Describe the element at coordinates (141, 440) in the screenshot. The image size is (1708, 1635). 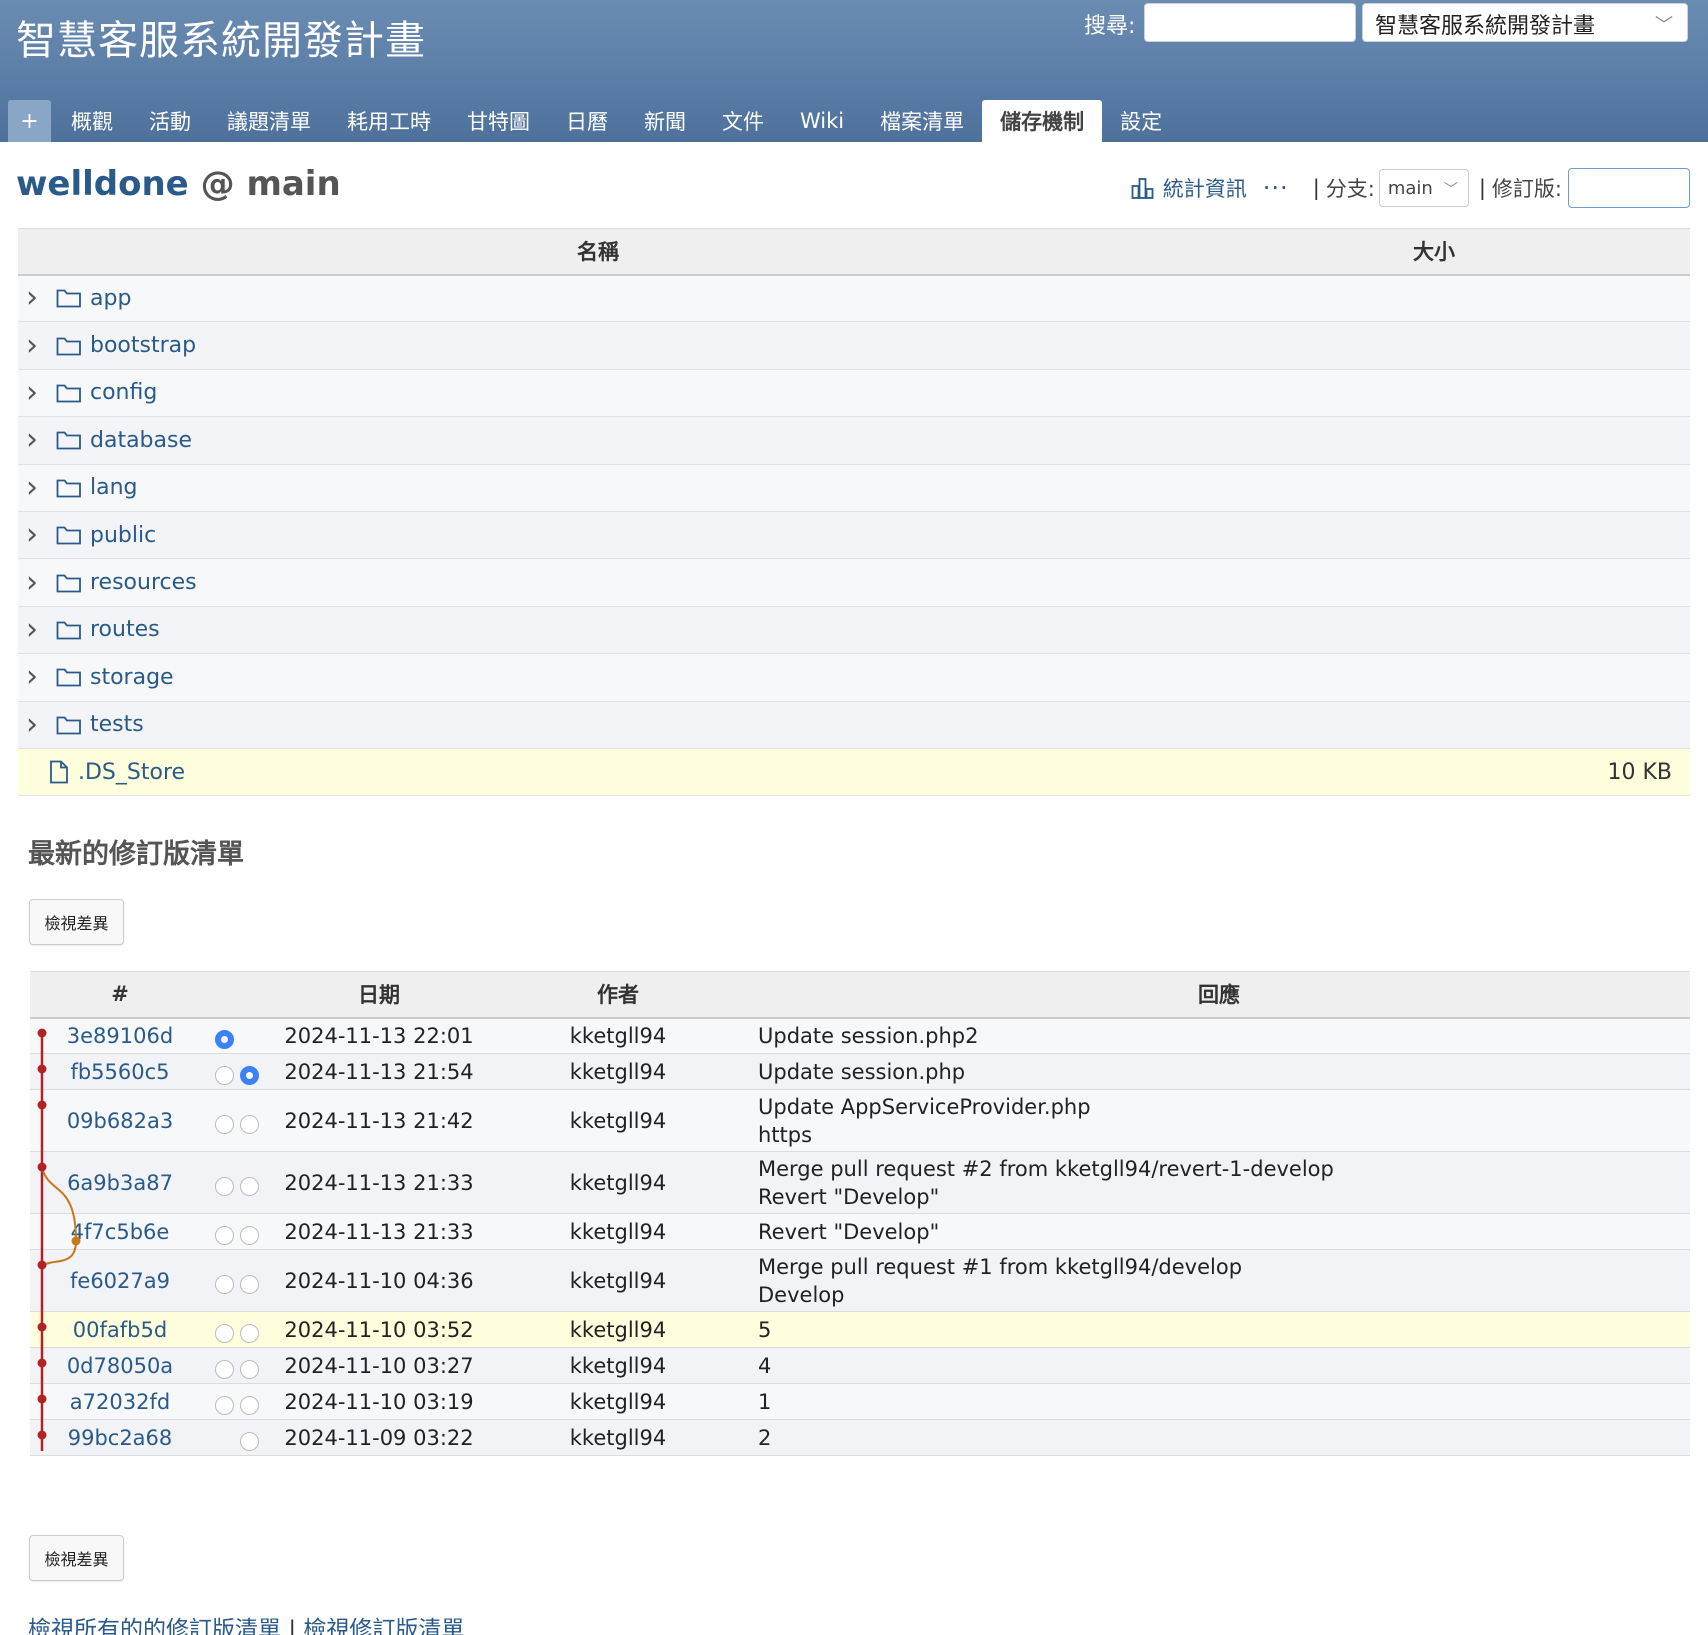
I see `directory-name-link: database` at that location.